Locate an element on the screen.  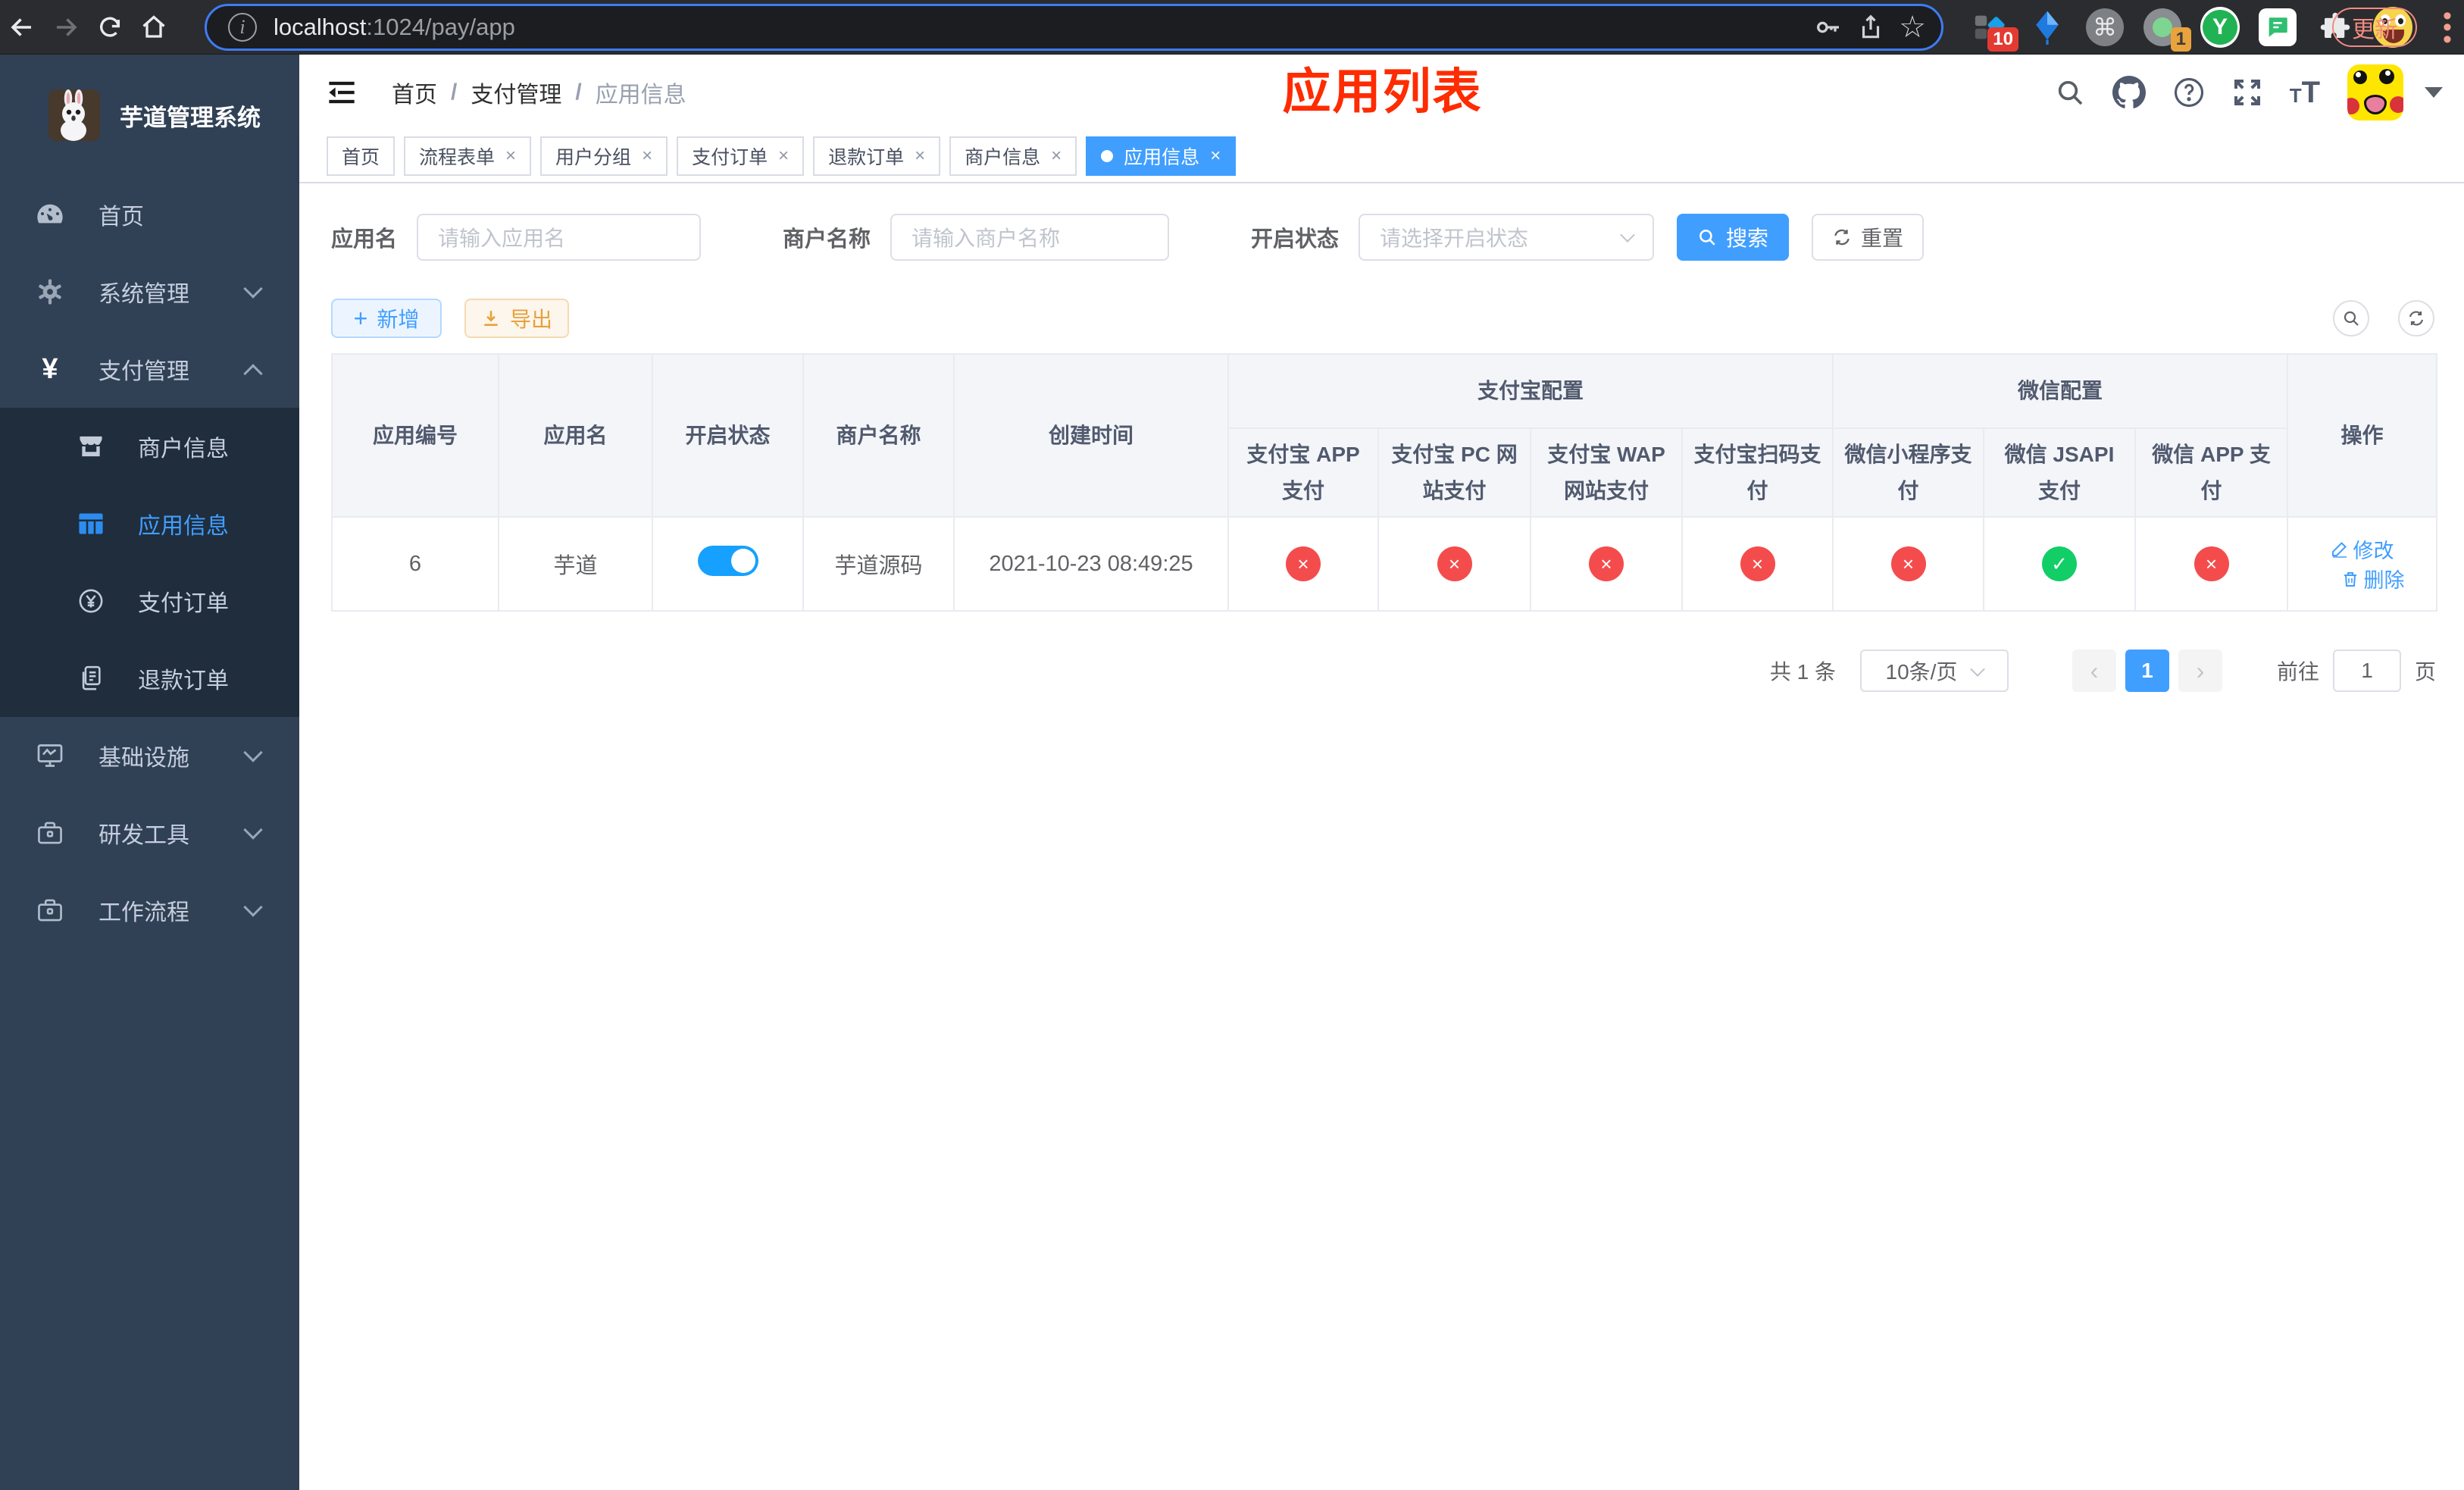
chrome-update-button: 更新 is located at coordinates (2374, 28).